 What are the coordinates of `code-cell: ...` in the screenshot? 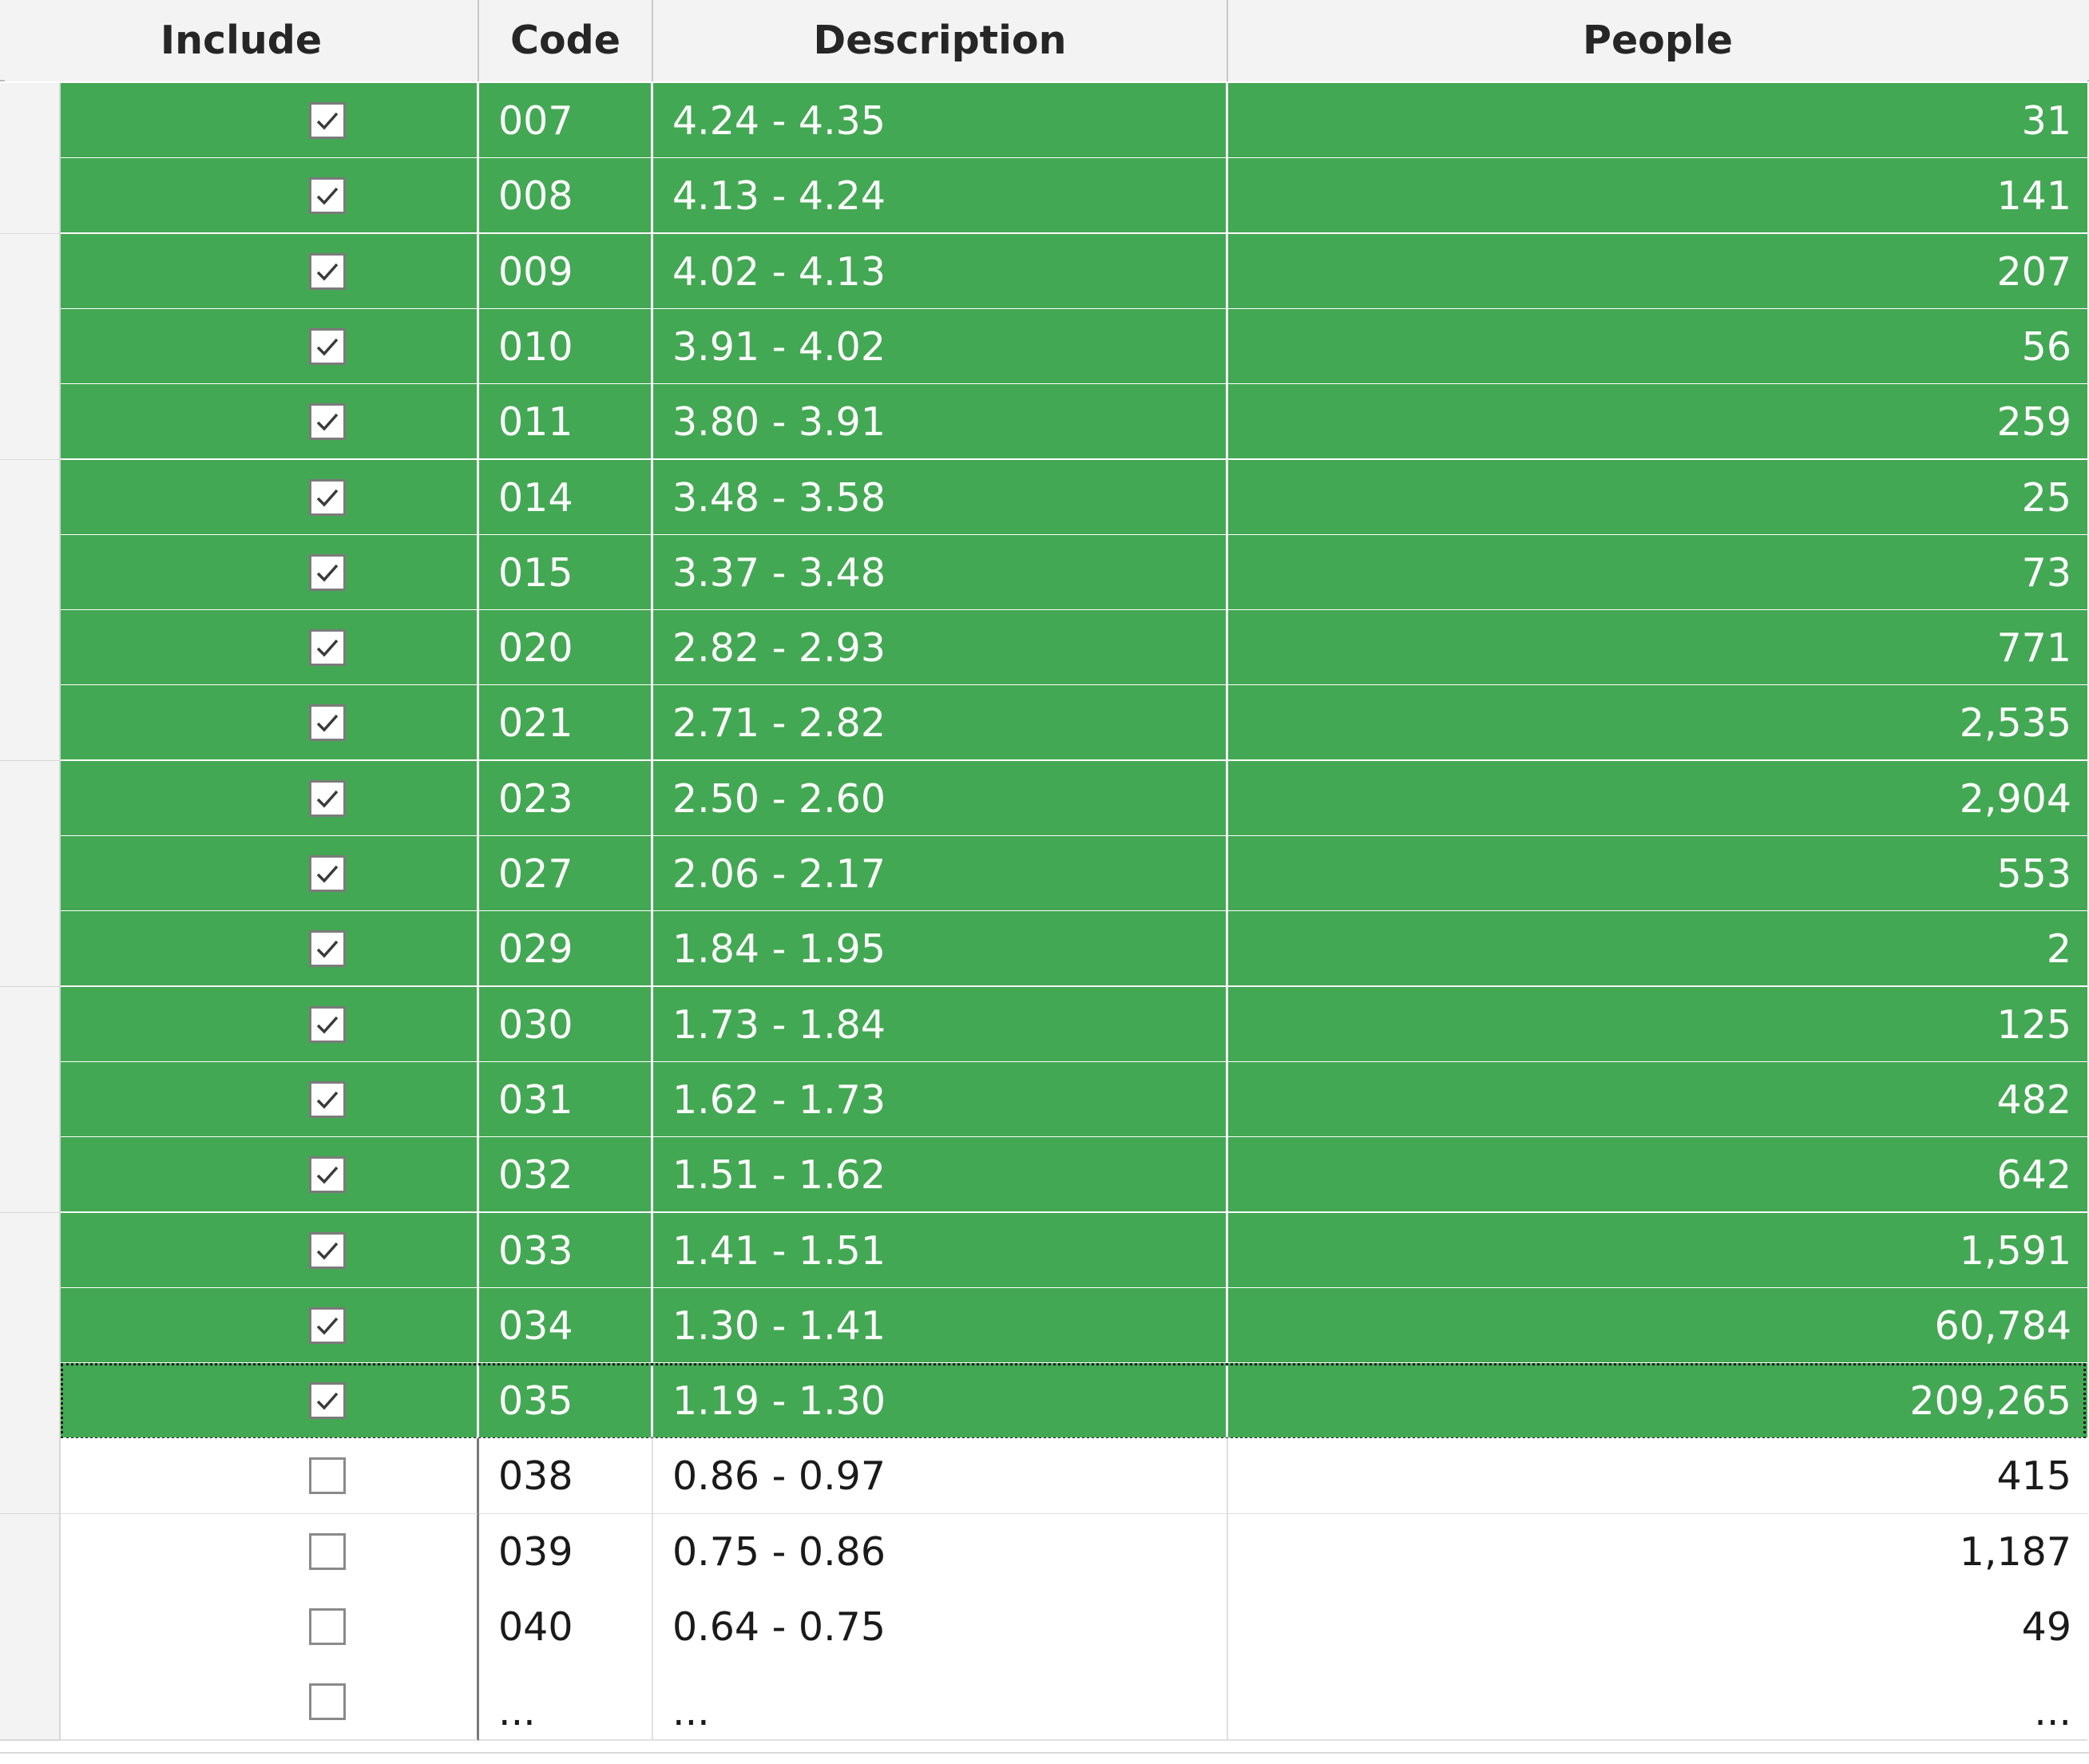 It's located at (566, 1702).